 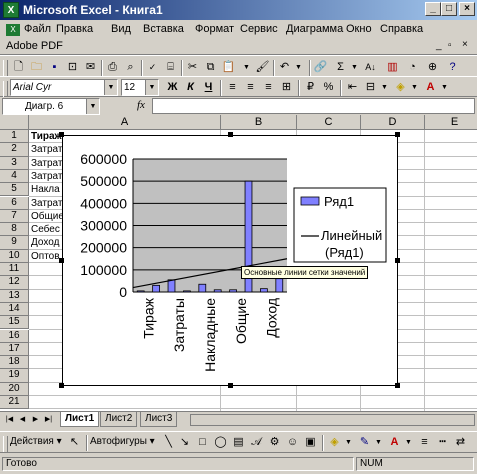 What do you see at coordinates (232, 87) in the screenshot?
I see `align-left-icon: ≡` at bounding box center [232, 87].